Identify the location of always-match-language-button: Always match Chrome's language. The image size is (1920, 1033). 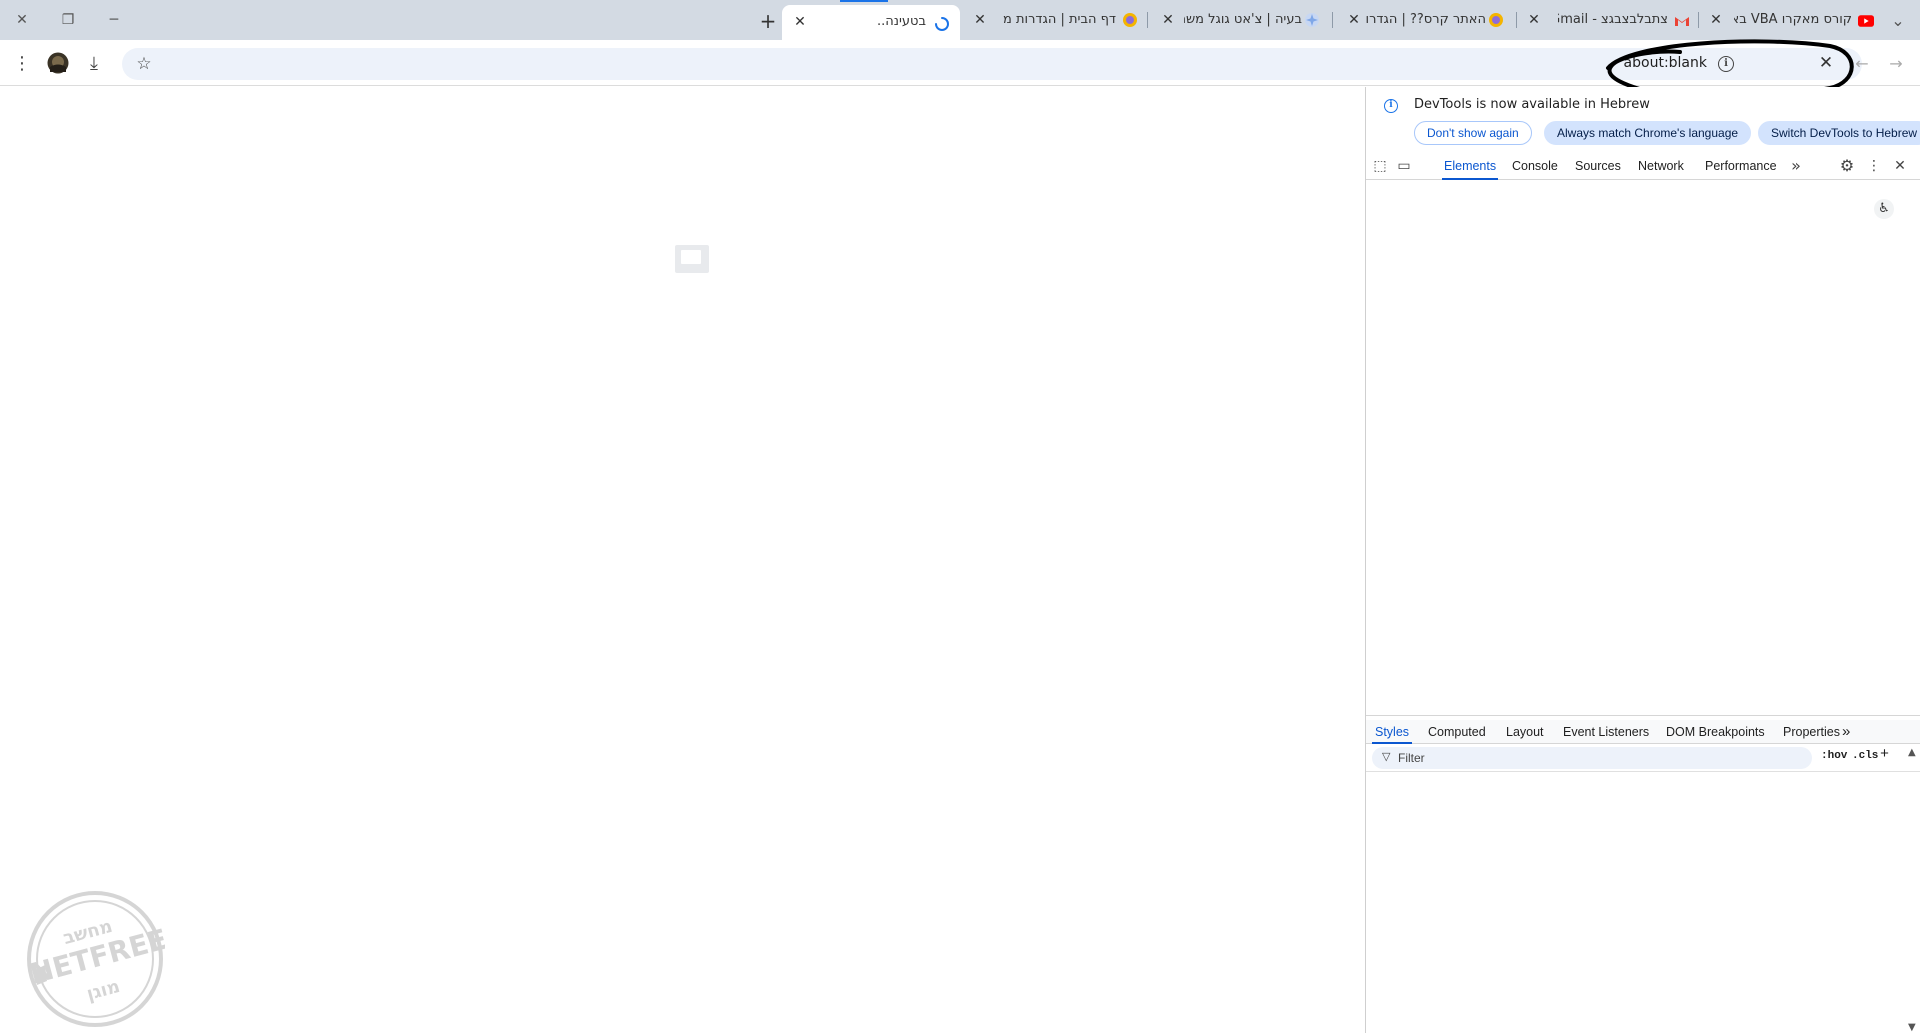
(1648, 133).